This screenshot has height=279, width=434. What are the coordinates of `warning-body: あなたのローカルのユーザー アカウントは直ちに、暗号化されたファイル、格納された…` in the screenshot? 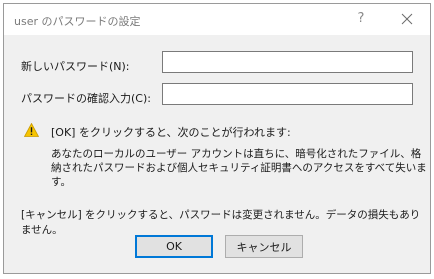 It's located at (239, 168).